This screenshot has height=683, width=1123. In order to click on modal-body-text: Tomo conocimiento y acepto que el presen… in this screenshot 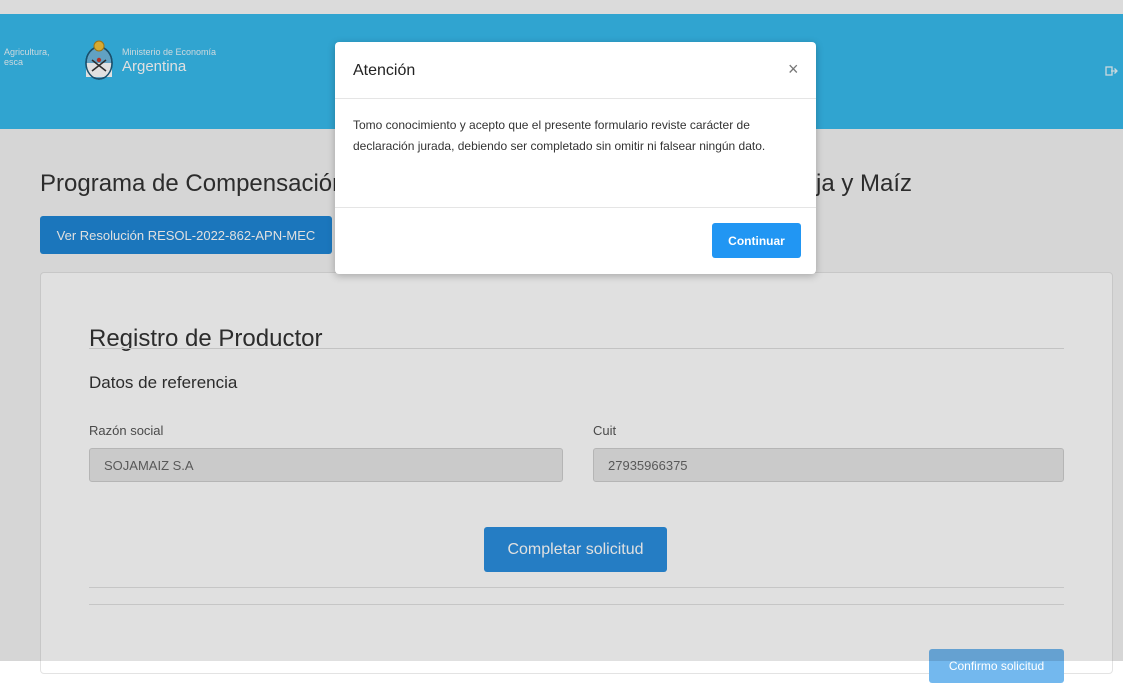, I will do `click(559, 135)`.